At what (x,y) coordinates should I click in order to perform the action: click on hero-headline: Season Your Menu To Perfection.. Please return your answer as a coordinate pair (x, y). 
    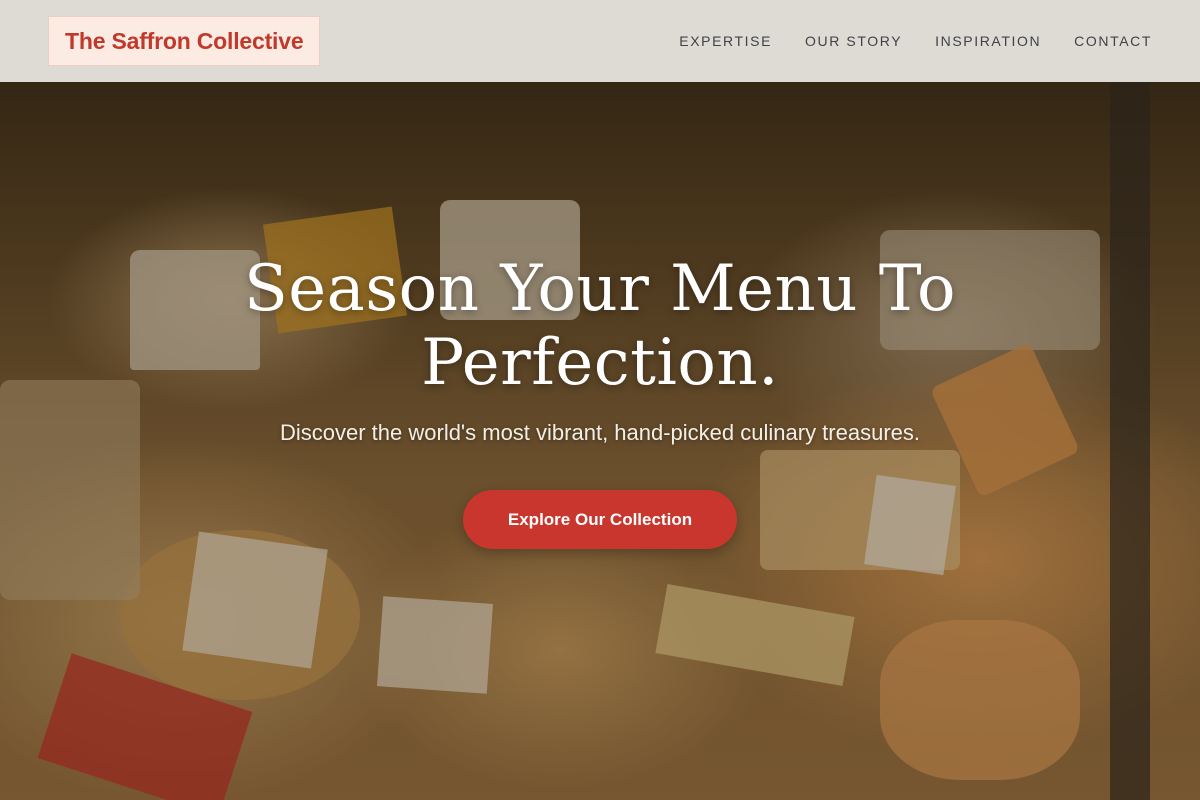
    Looking at the image, I should click on (600, 326).